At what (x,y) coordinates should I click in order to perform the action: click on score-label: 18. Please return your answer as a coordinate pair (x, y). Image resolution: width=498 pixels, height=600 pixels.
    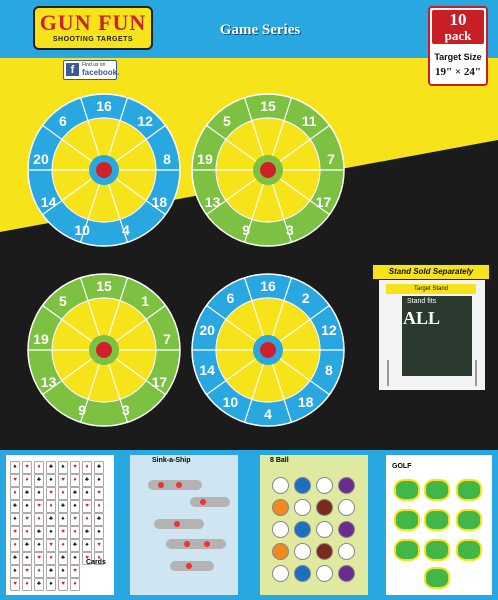
    Looking at the image, I should click on (160, 202).